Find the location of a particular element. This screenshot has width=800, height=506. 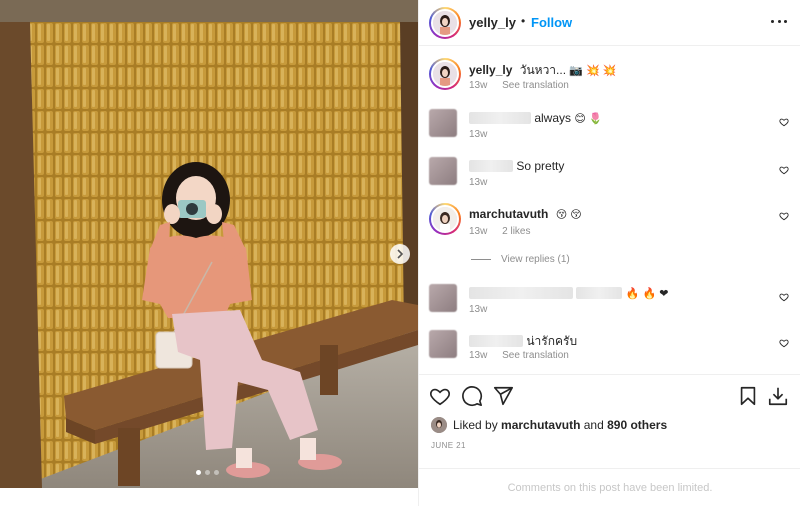

likes-summary: Liked by marchutavuth and 890 others is located at coordinates (549, 425).